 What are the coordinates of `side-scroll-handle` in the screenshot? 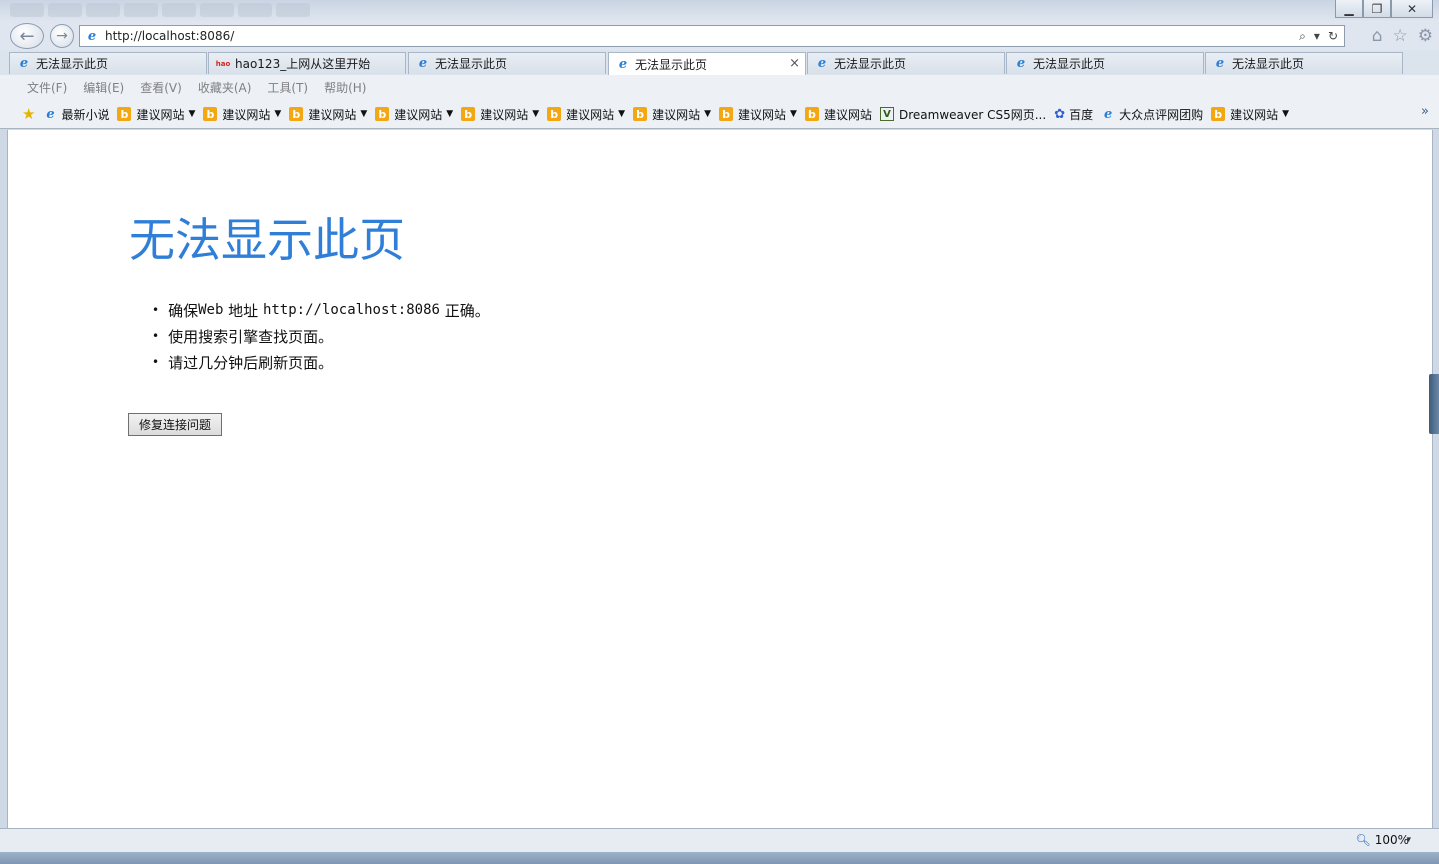 It's located at (1434, 404).